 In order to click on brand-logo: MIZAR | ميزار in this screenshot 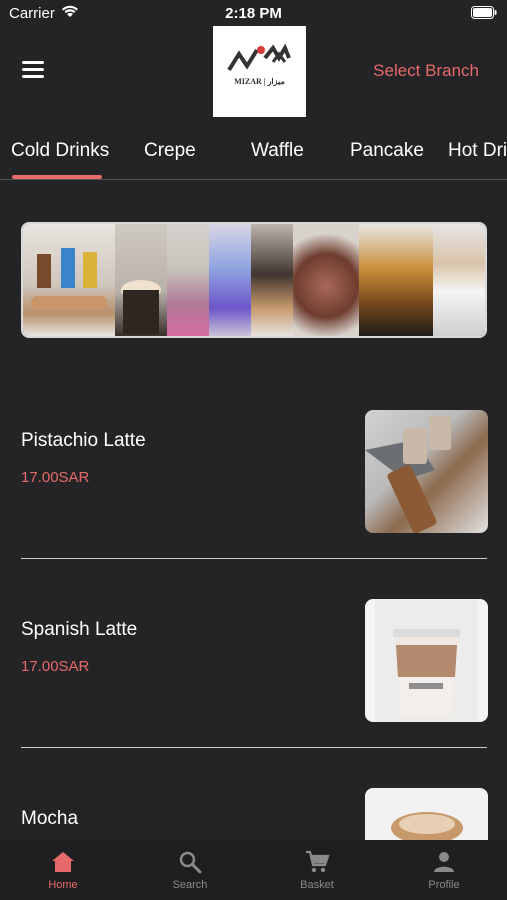, I will do `click(259, 71)`.